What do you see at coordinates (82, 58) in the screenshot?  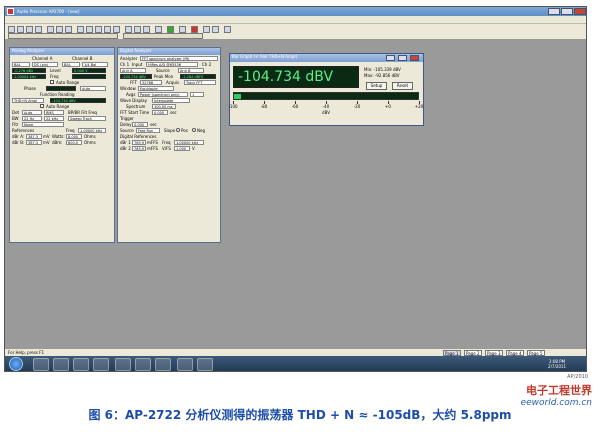 I see `channel-b-label: Channel B` at bounding box center [82, 58].